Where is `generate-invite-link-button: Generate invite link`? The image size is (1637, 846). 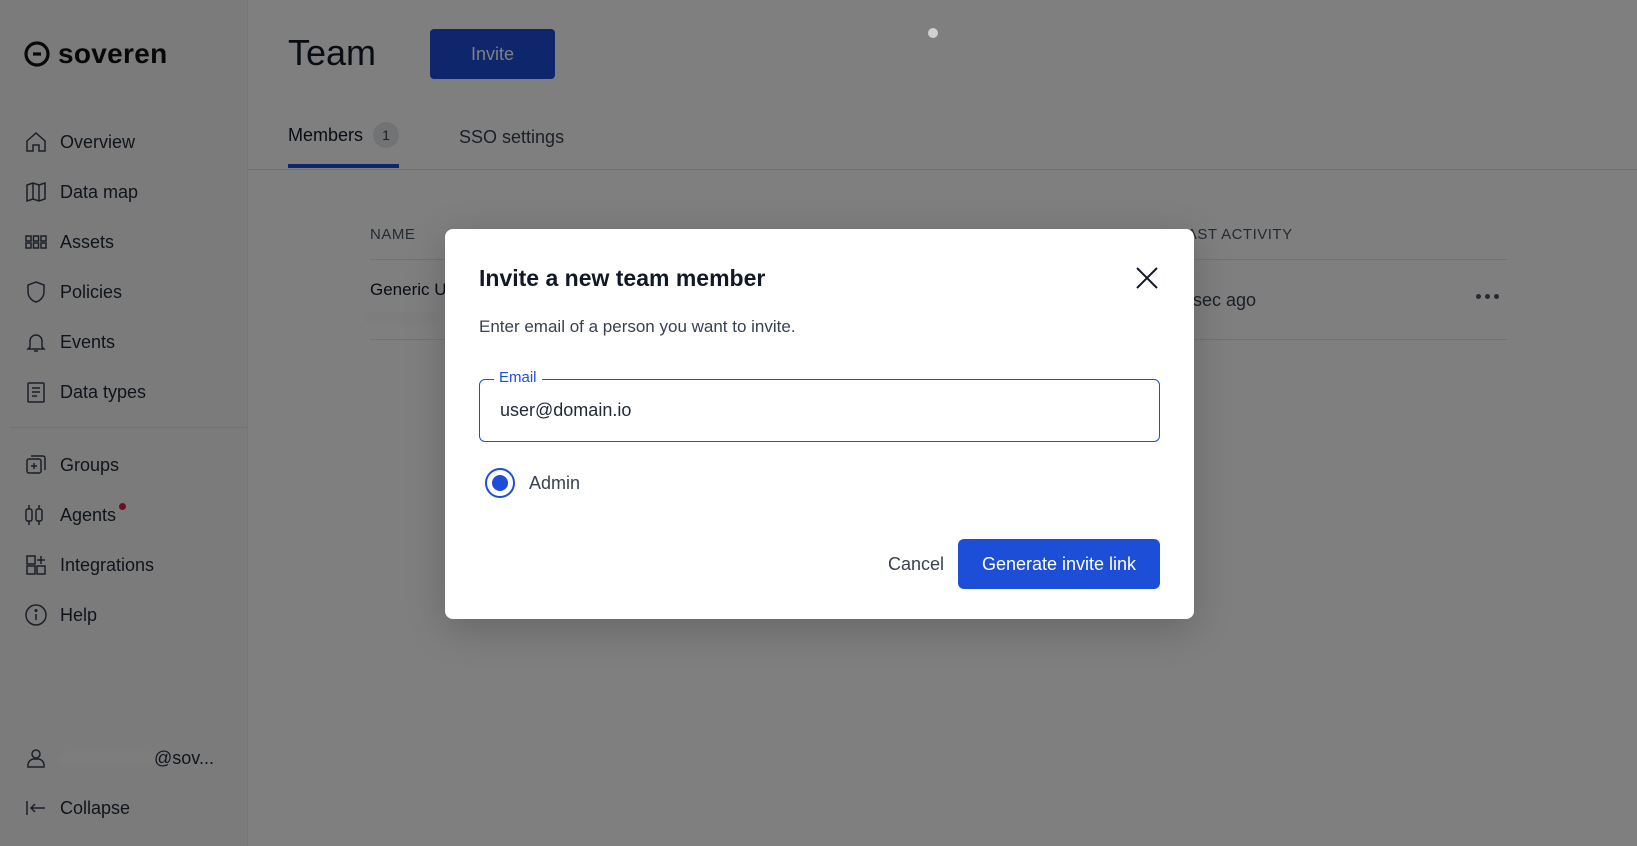 generate-invite-link-button: Generate invite link is located at coordinates (1059, 564).